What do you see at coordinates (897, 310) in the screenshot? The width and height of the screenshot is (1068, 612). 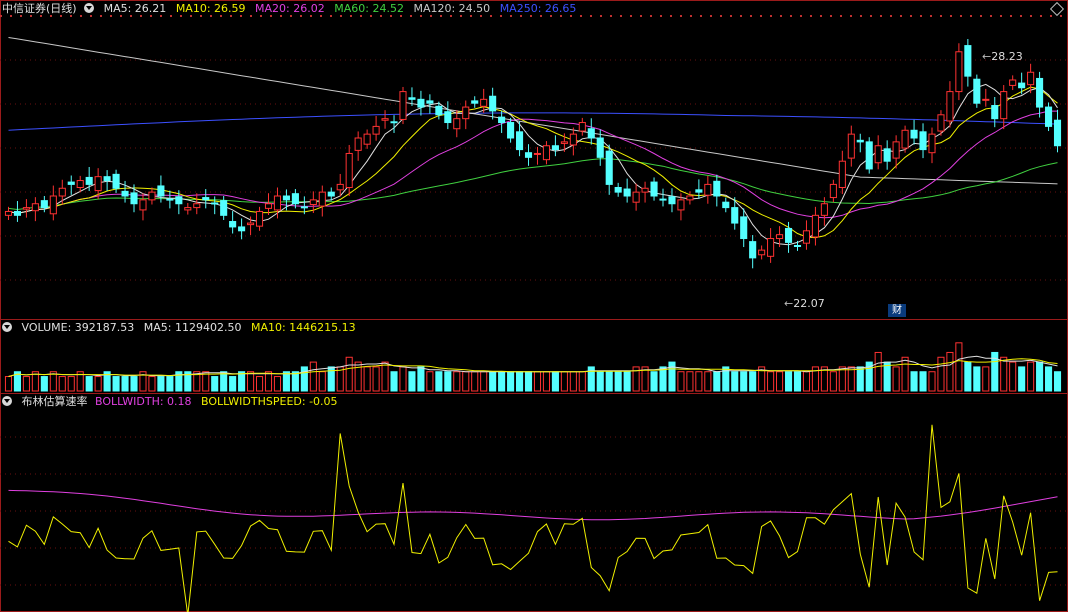 I see `financial-report-badge: 财` at bounding box center [897, 310].